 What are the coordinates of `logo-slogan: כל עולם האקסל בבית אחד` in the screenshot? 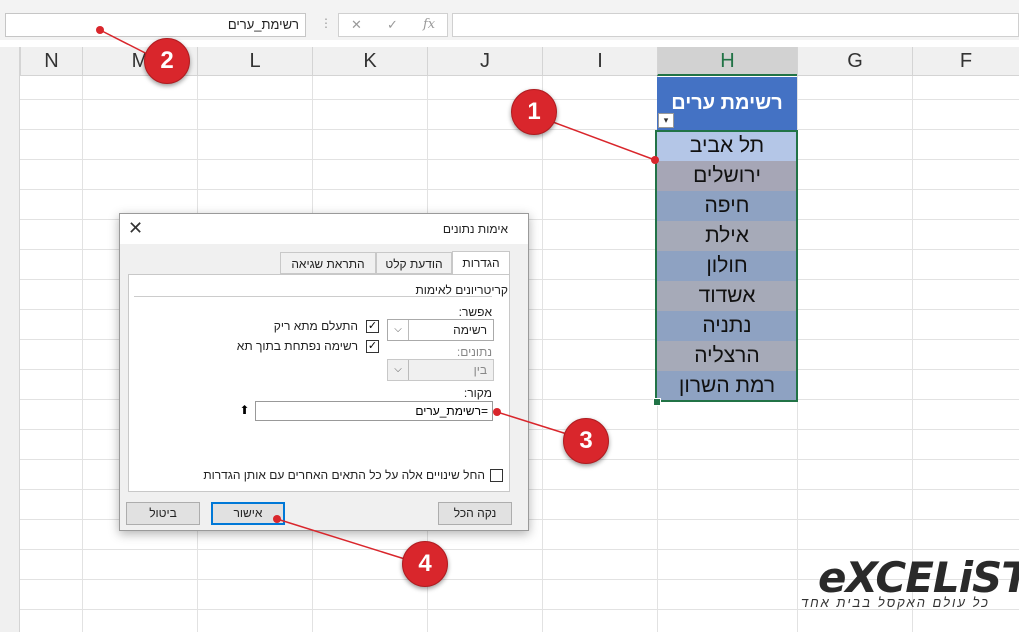 It's located at (895, 602).